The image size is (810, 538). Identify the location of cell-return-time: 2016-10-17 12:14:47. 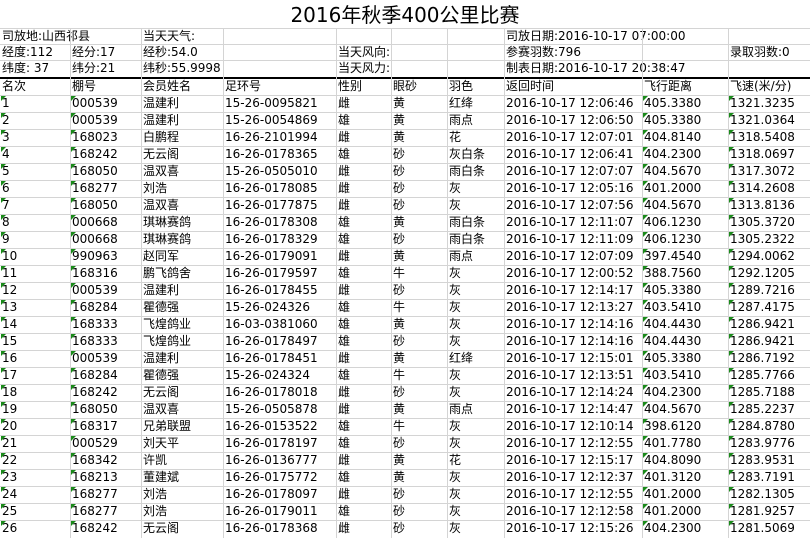
(570, 409).